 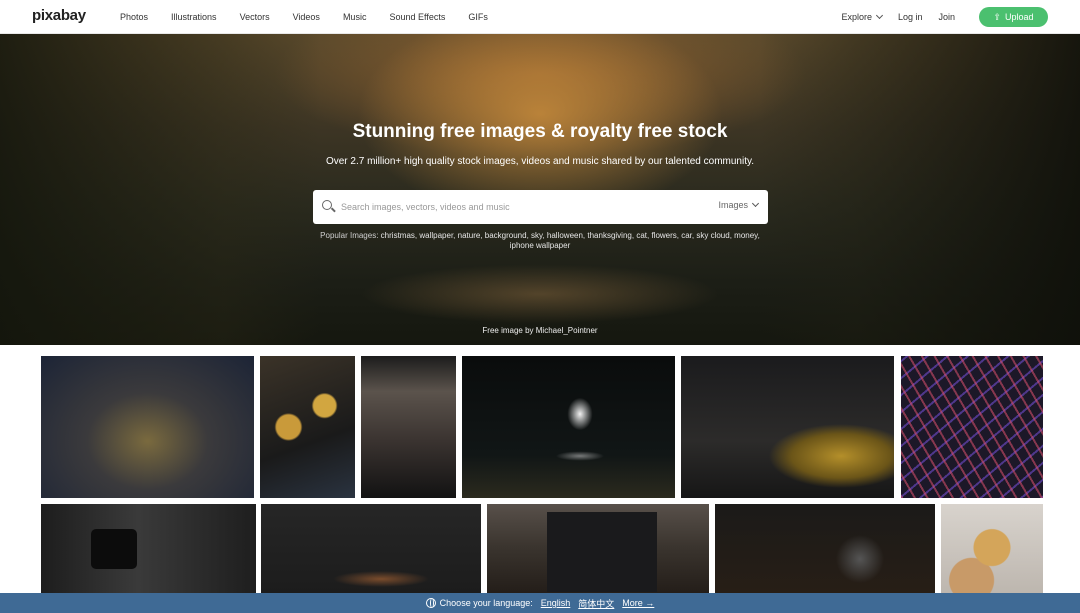 I want to click on image-tile-vintage-car, so click(x=787, y=427).